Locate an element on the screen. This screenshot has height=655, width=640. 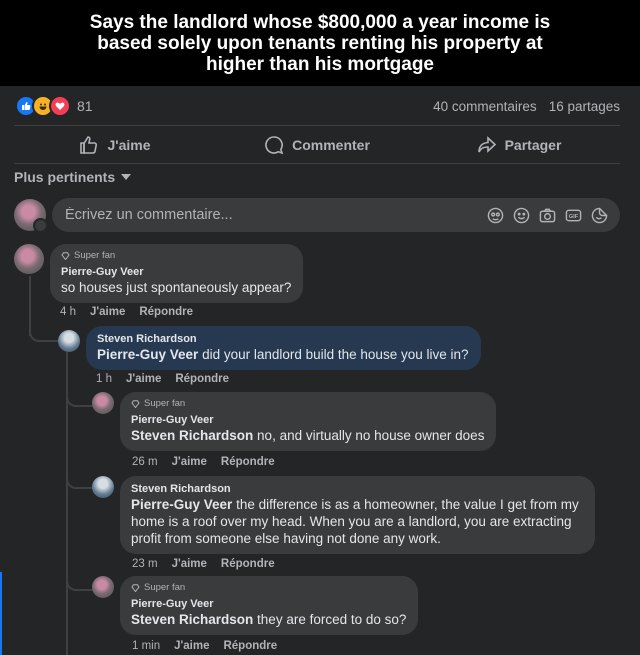
share-button: Partager is located at coordinates (519, 145).